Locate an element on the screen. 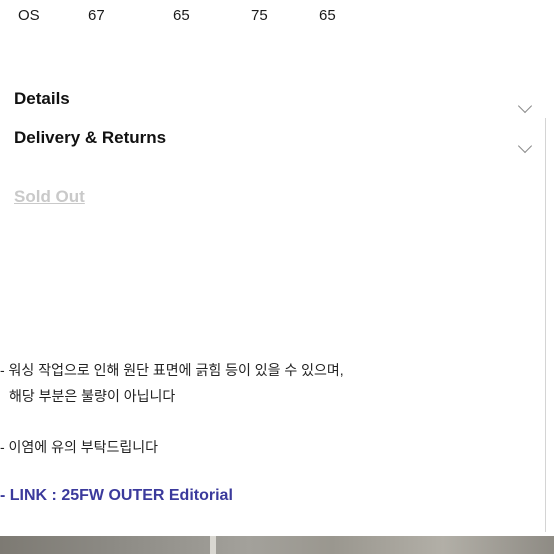 Image resolution: width=554 pixels, height=554 pixels. delivery-returns-accordion: Delivery & Returns is located at coordinates (277, 144).